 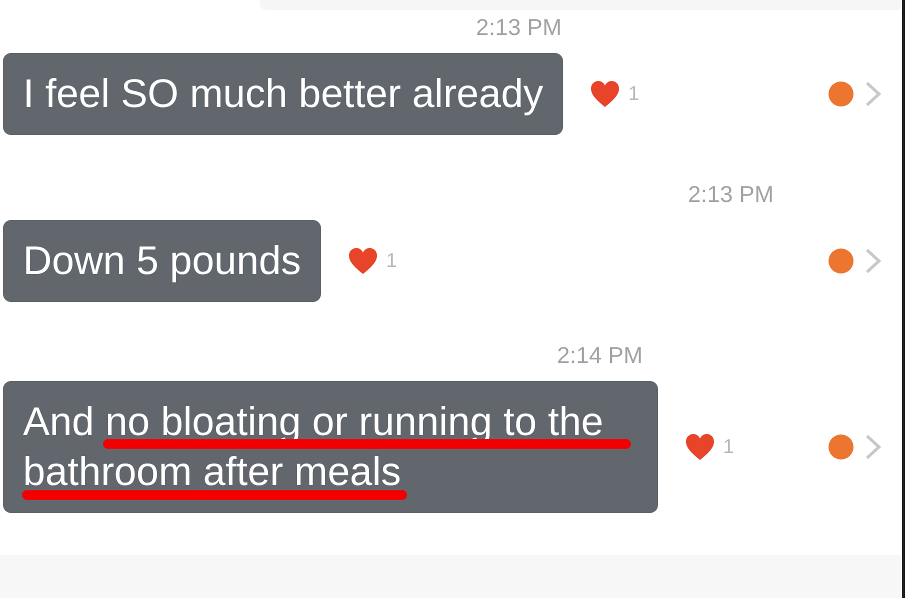 I want to click on timestamp: 2:14 PM, so click(x=600, y=355).